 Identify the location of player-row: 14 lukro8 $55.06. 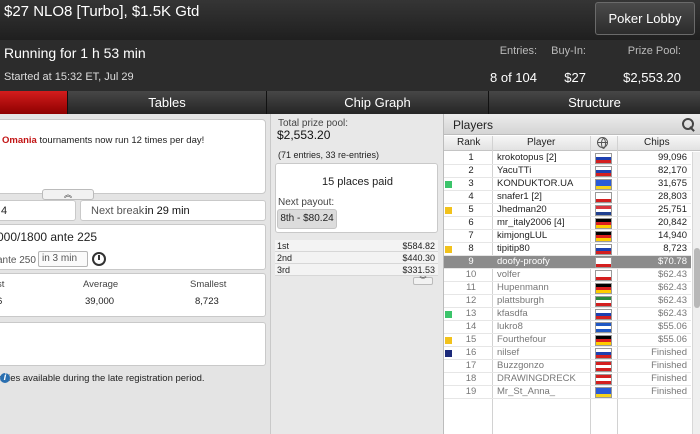
(567, 327).